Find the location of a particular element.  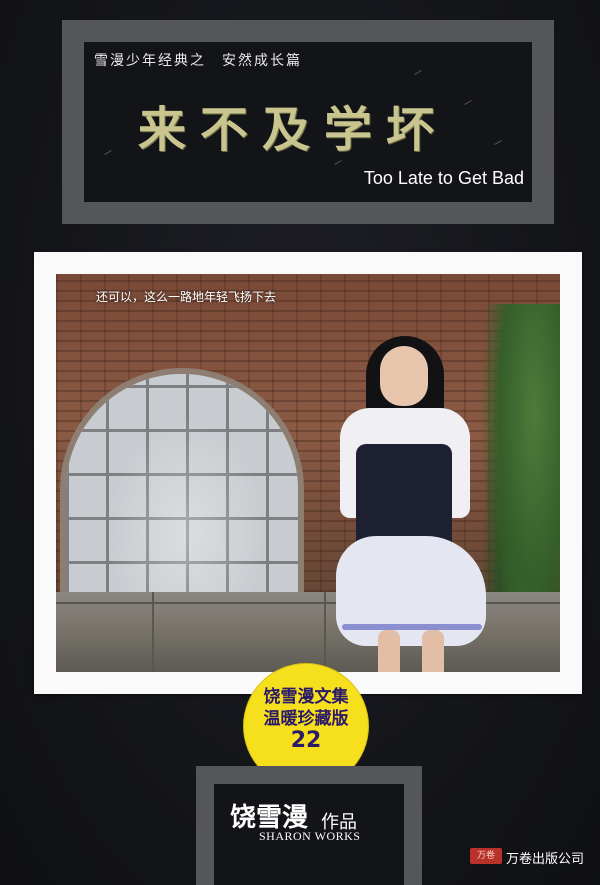

publisher-logo-text: 万卷 is located at coordinates (485, 856).